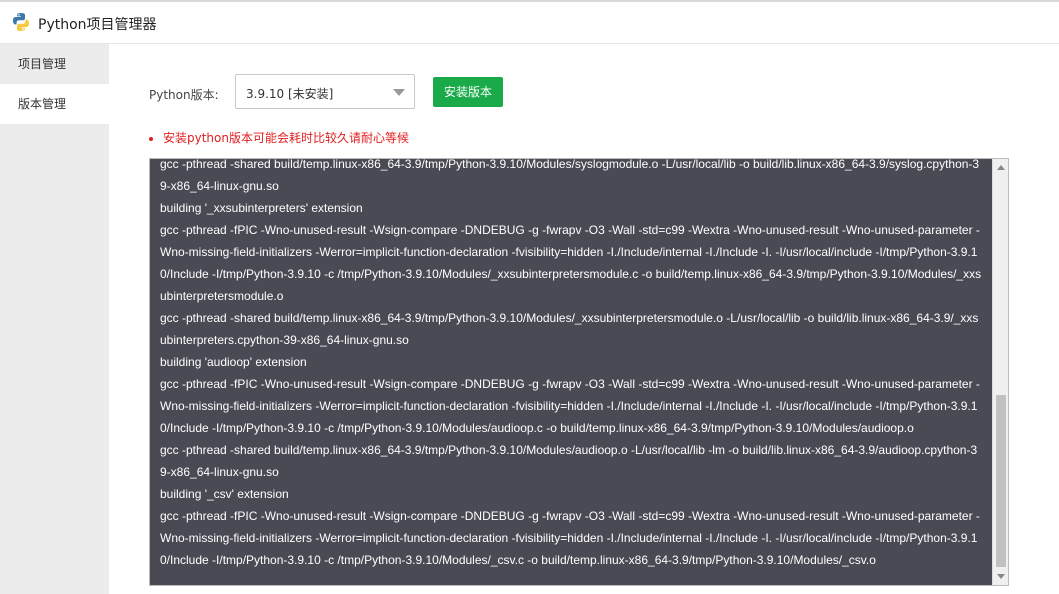 The height and width of the screenshot is (594, 1059). Describe the element at coordinates (233, 362) in the screenshot. I see `log-line: building 'audioop' extension` at that location.